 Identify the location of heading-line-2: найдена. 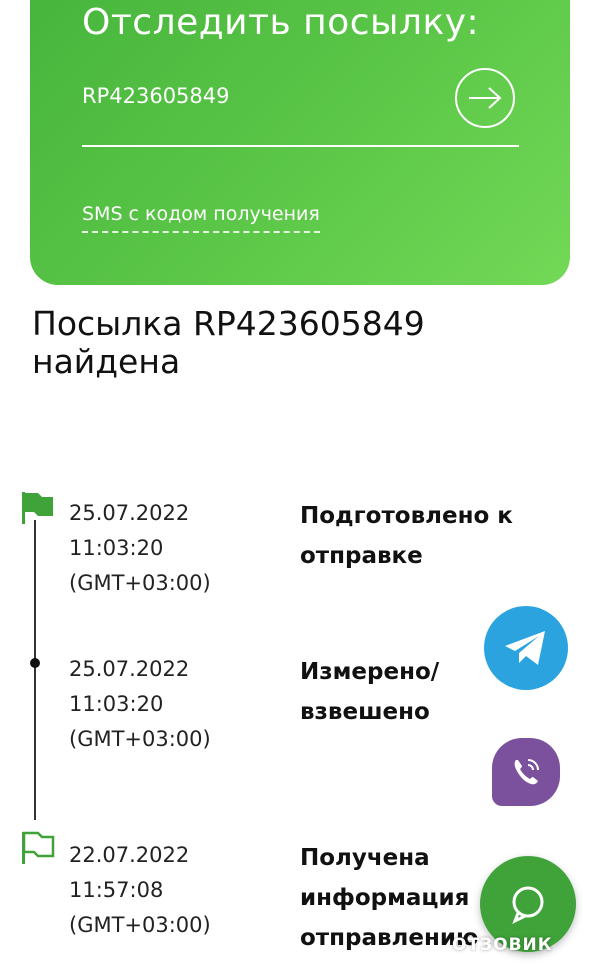
(106, 361).